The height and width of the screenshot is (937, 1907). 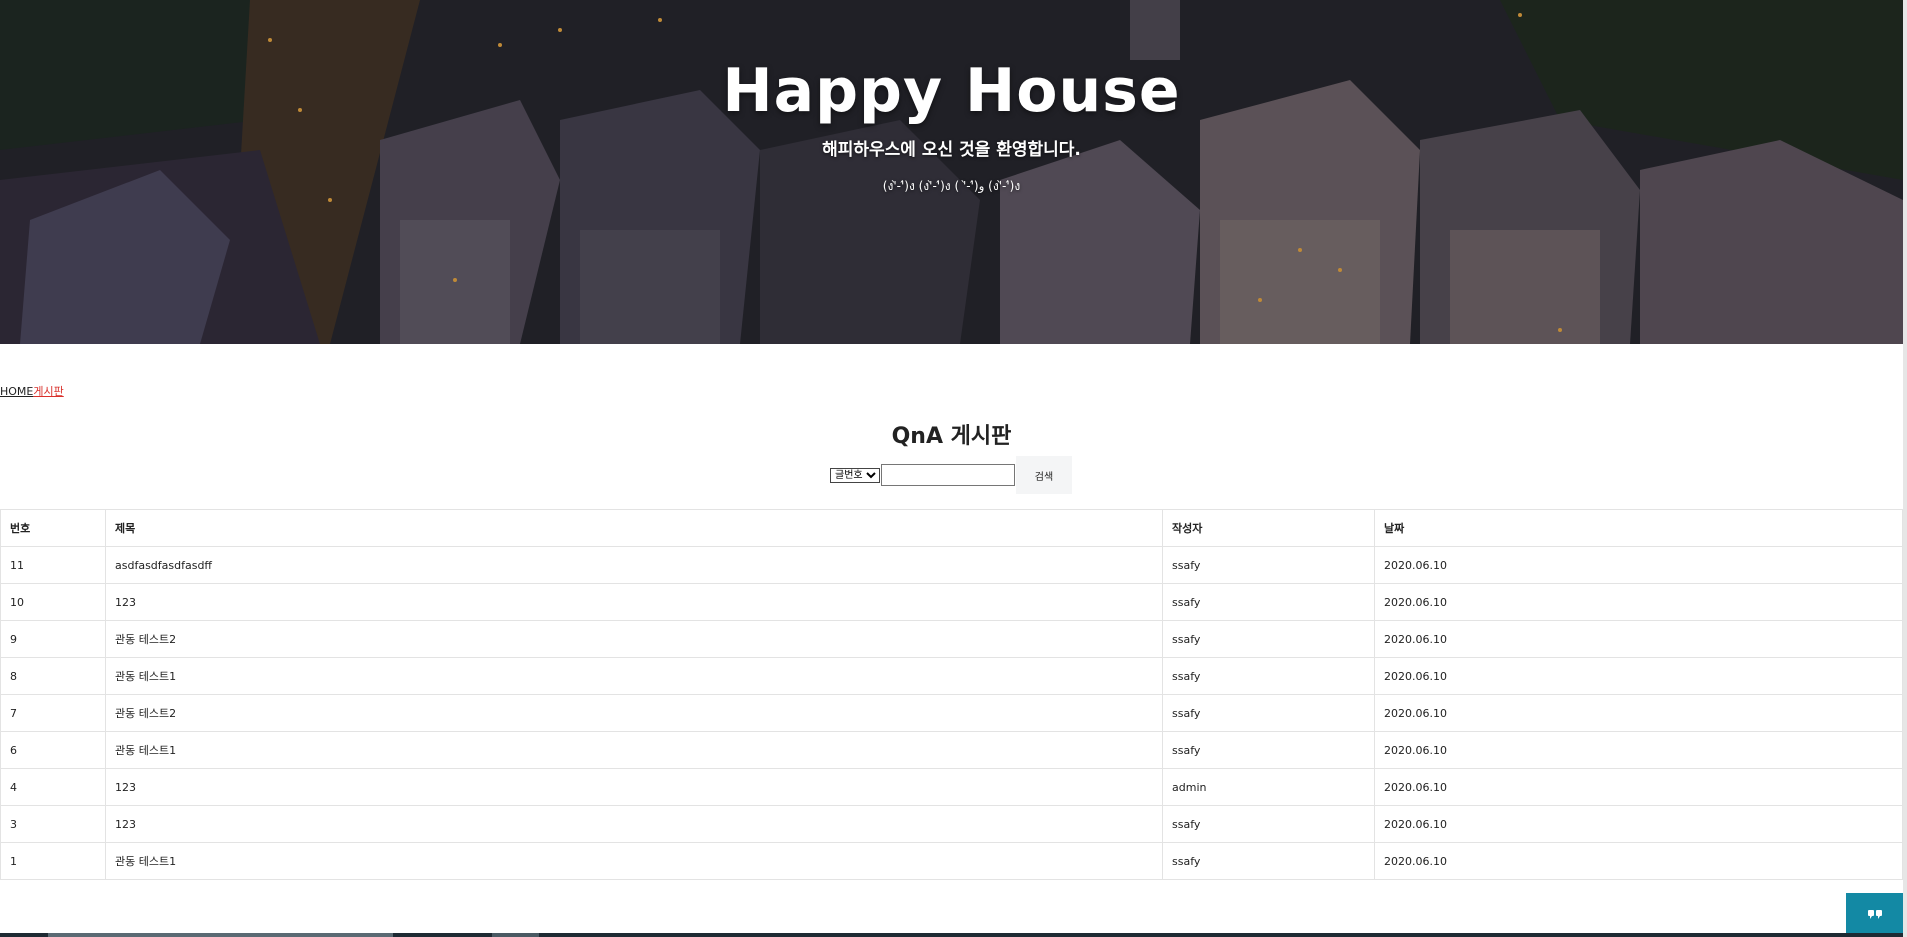 I want to click on table-row: 1 관동 테스트1 ssafy 2020.06.10, so click(x=951, y=861).